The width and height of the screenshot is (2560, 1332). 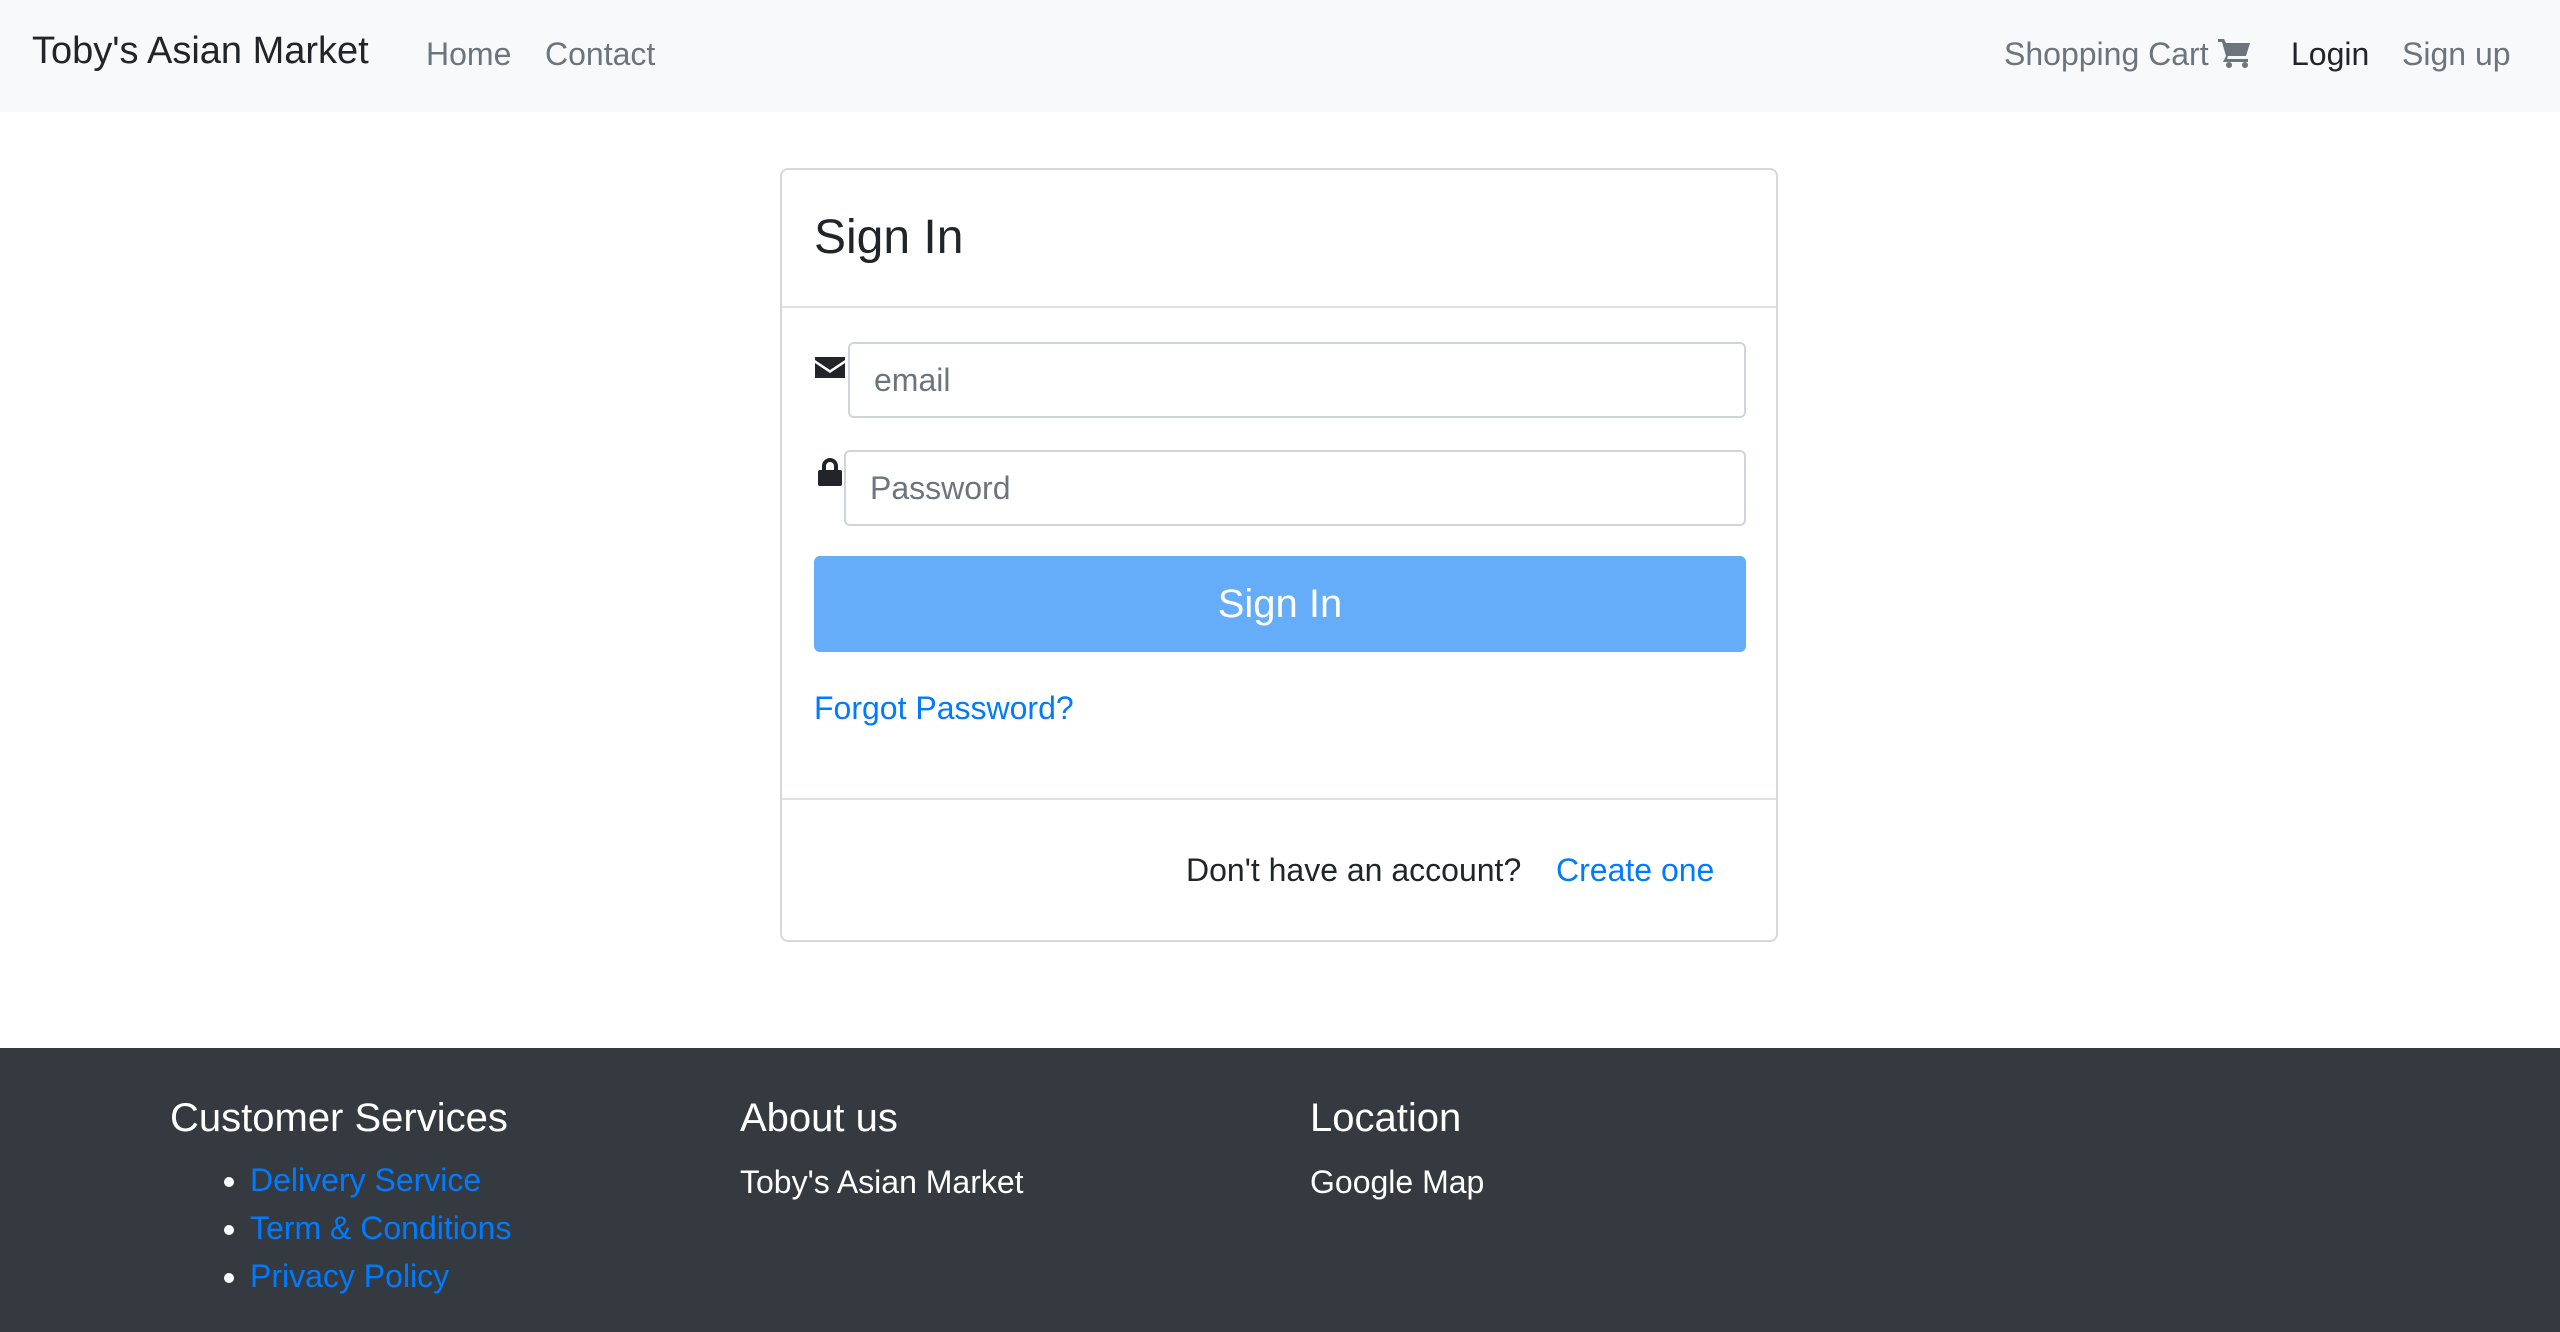 What do you see at coordinates (1279, 239) in the screenshot?
I see `signin-card-header: Sign In` at bounding box center [1279, 239].